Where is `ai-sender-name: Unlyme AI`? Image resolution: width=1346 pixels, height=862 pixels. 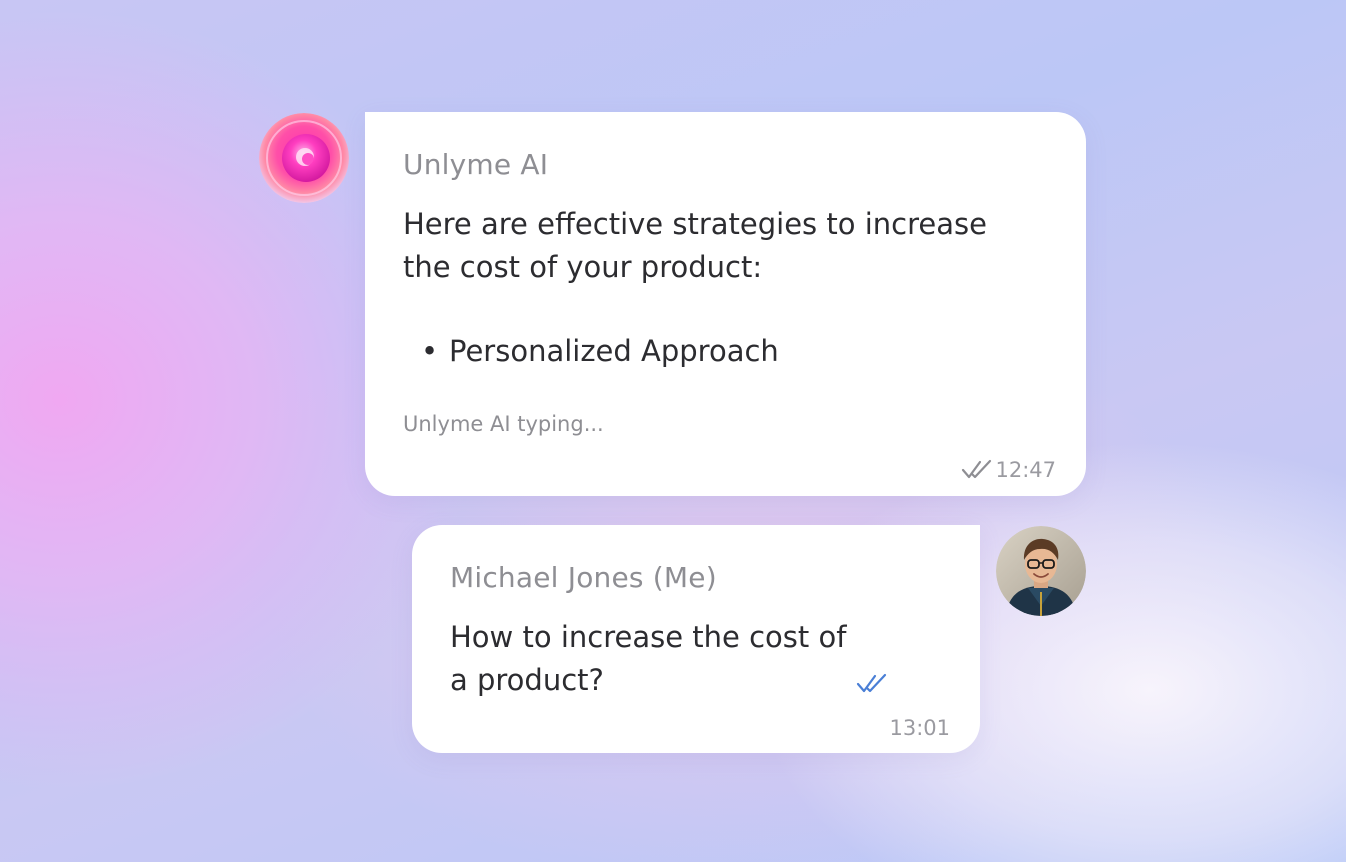
ai-sender-name: Unlyme AI is located at coordinates (476, 164).